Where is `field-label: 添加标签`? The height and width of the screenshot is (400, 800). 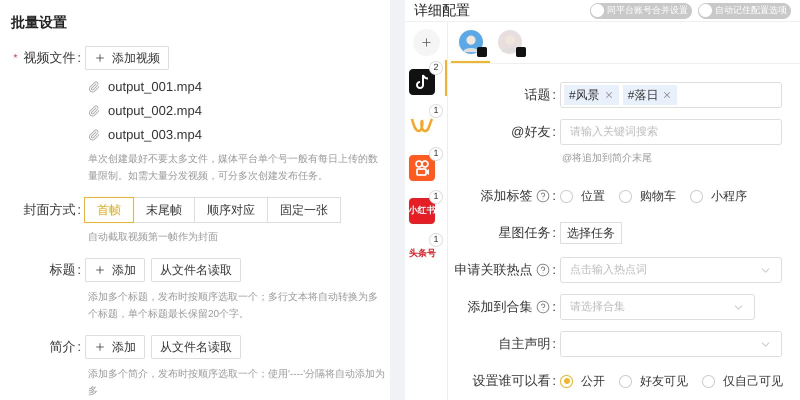 field-label: 添加标签 is located at coordinates (506, 196).